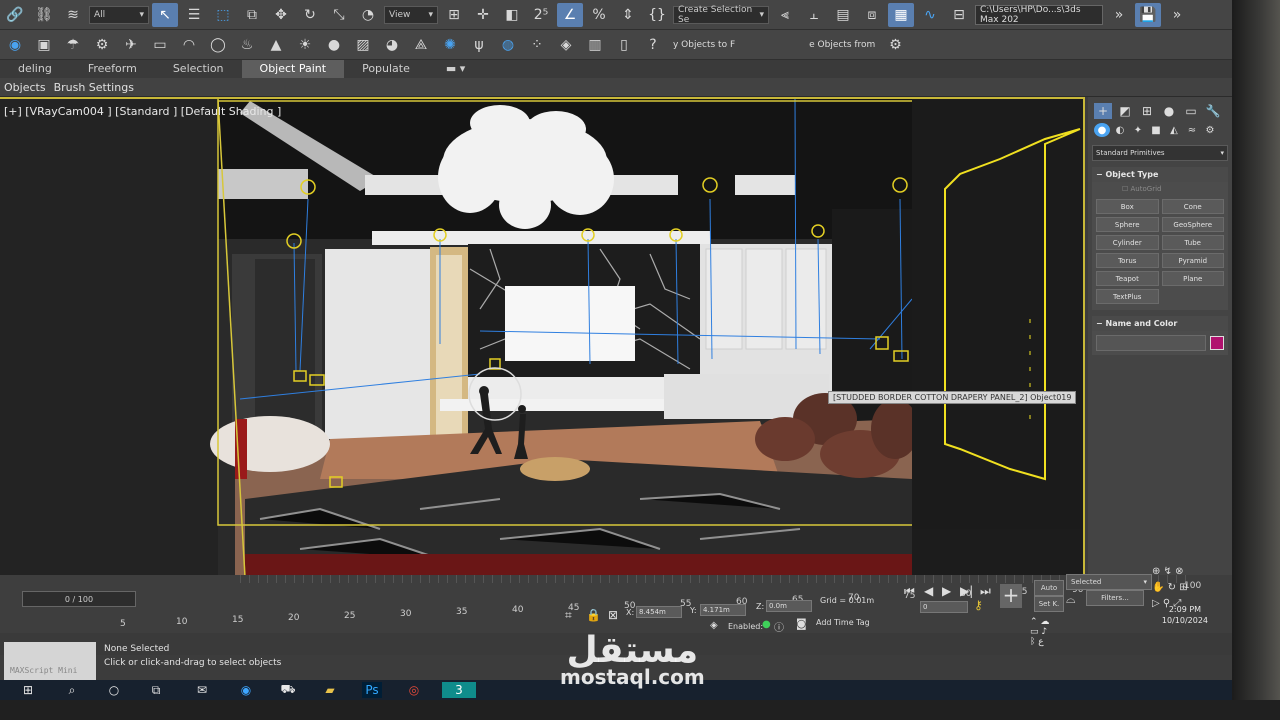  I want to click on tab-selection: Selection, so click(198, 69).